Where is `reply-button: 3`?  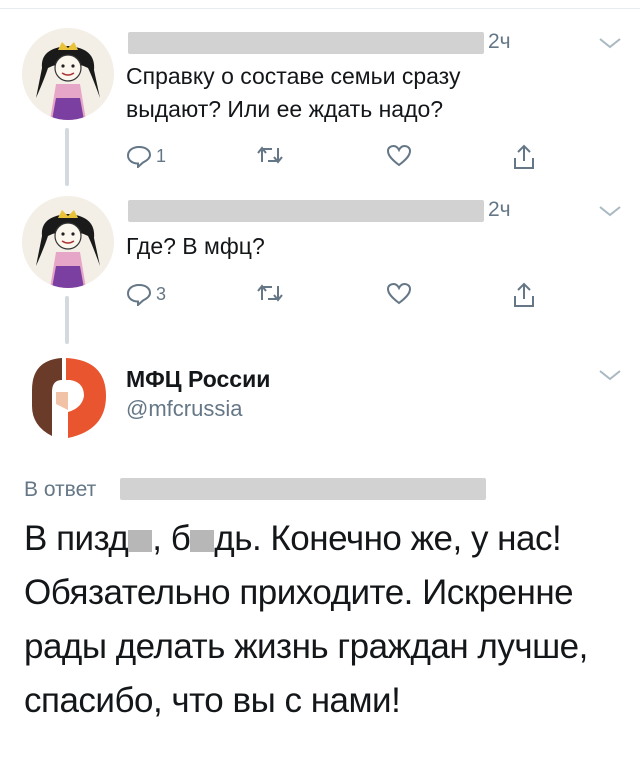 reply-button: 3 is located at coordinates (146, 294).